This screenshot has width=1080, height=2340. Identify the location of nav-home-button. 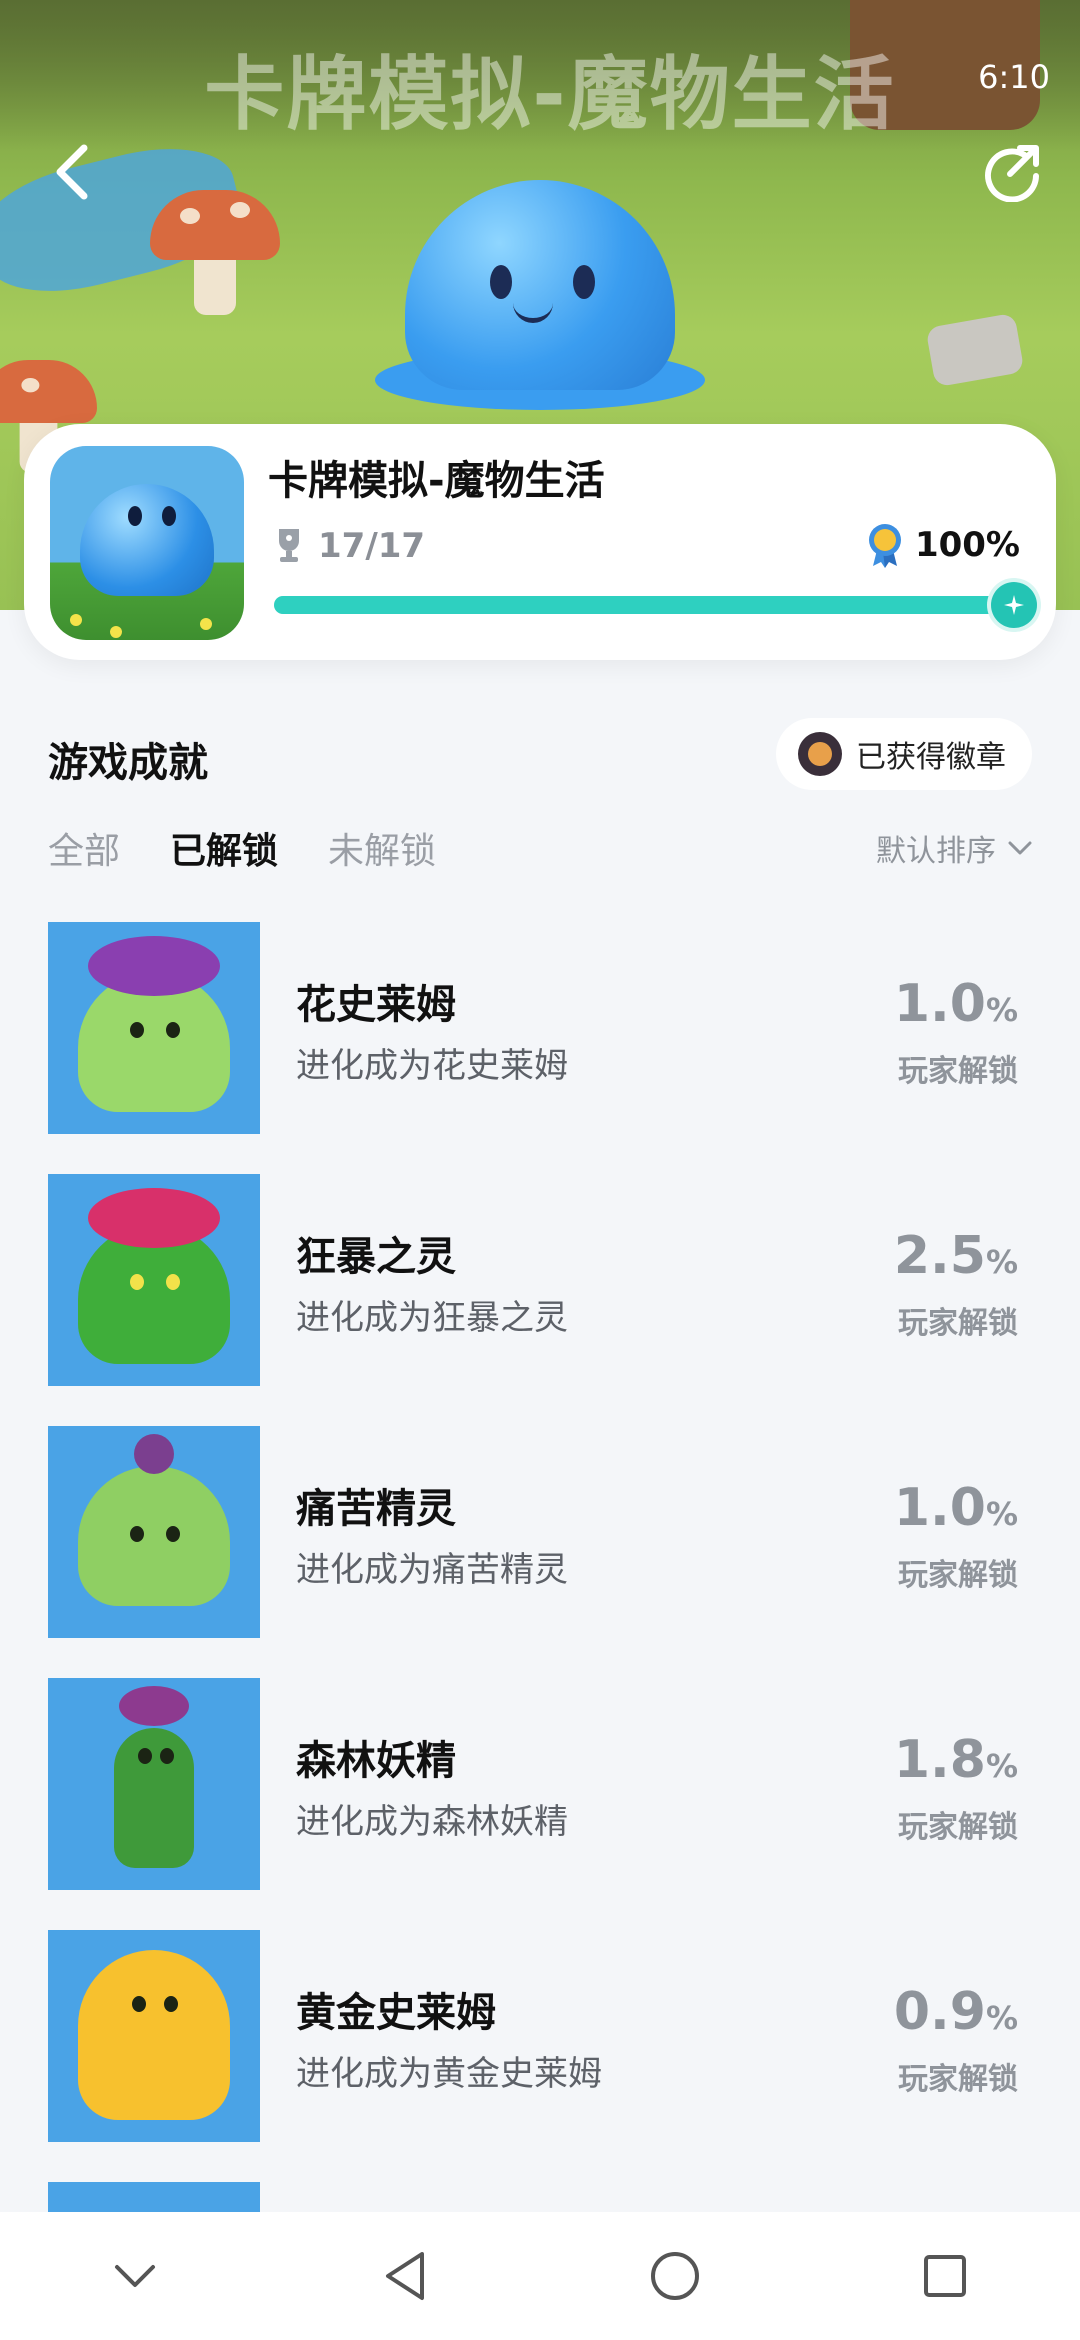
(675, 2276).